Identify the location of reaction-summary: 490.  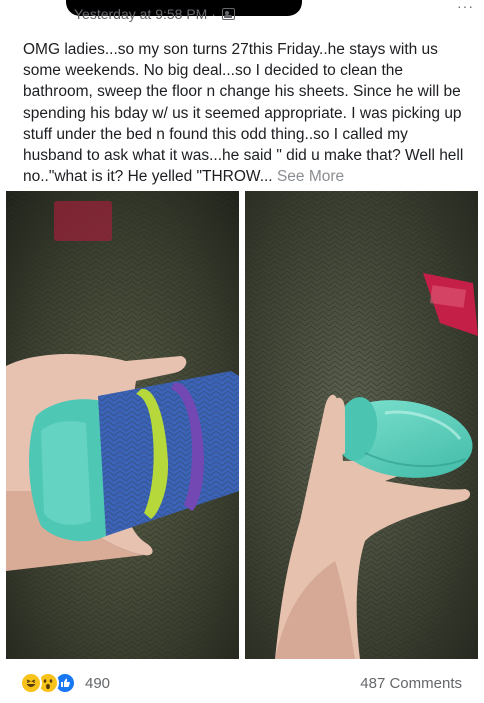
(65, 683).